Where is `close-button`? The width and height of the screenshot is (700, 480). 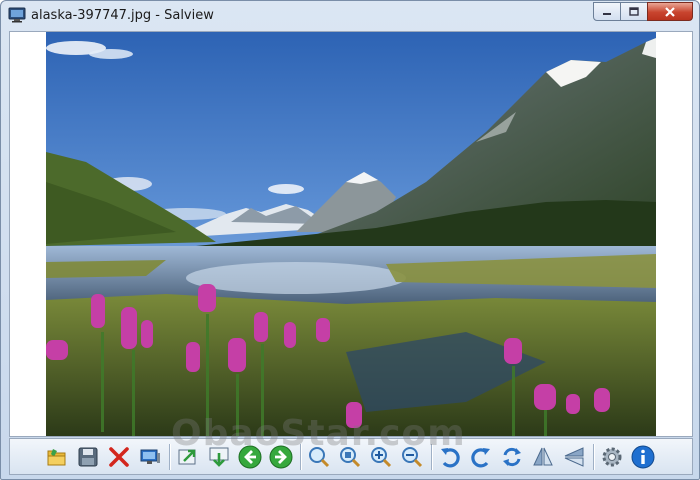
close-button is located at coordinates (670, 11).